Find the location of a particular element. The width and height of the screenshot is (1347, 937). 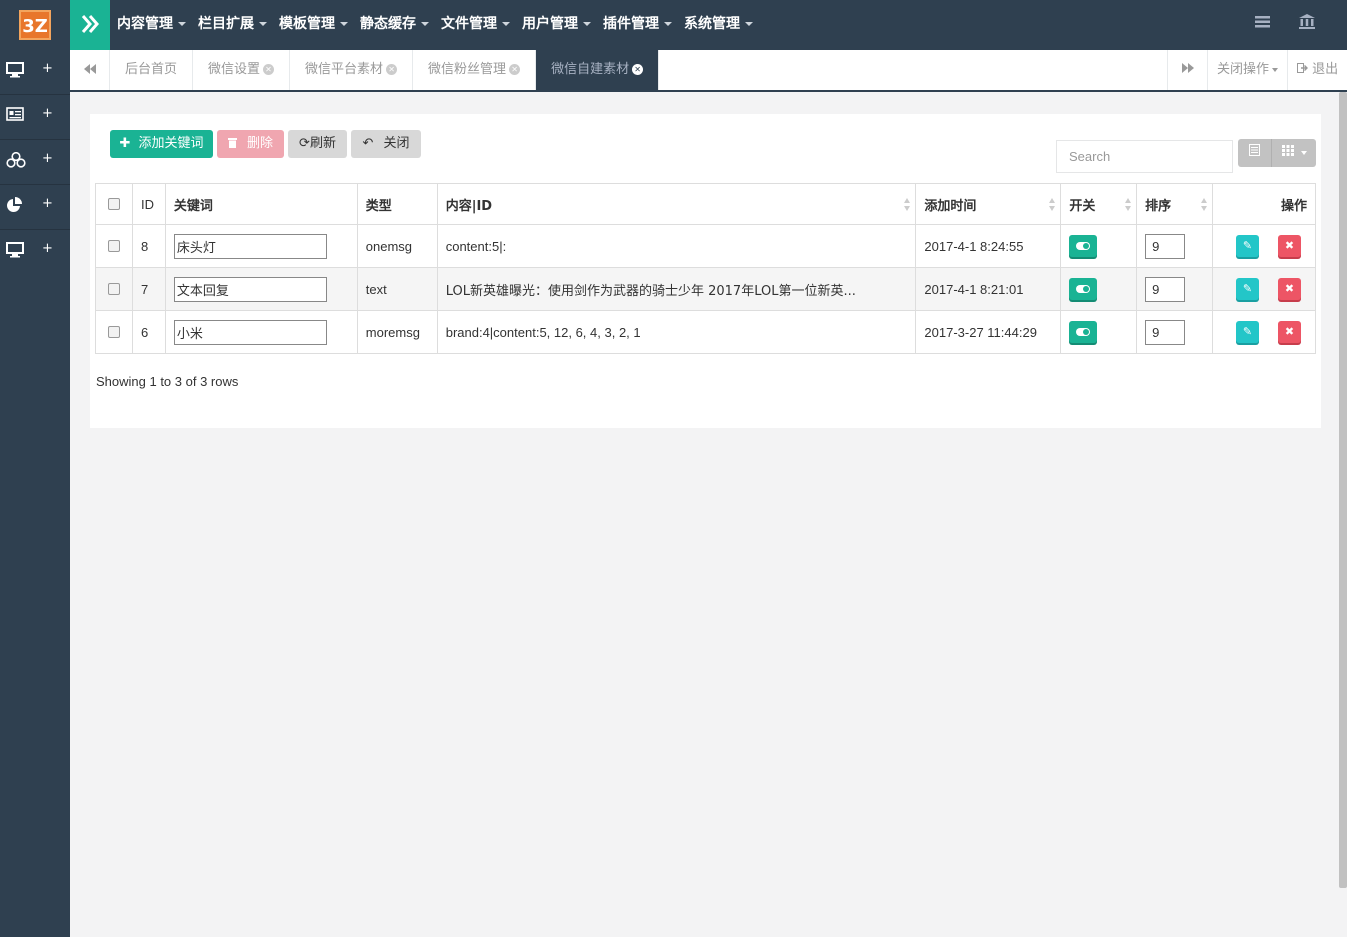

refresh-icon: ⟳ is located at coordinates (304, 143).